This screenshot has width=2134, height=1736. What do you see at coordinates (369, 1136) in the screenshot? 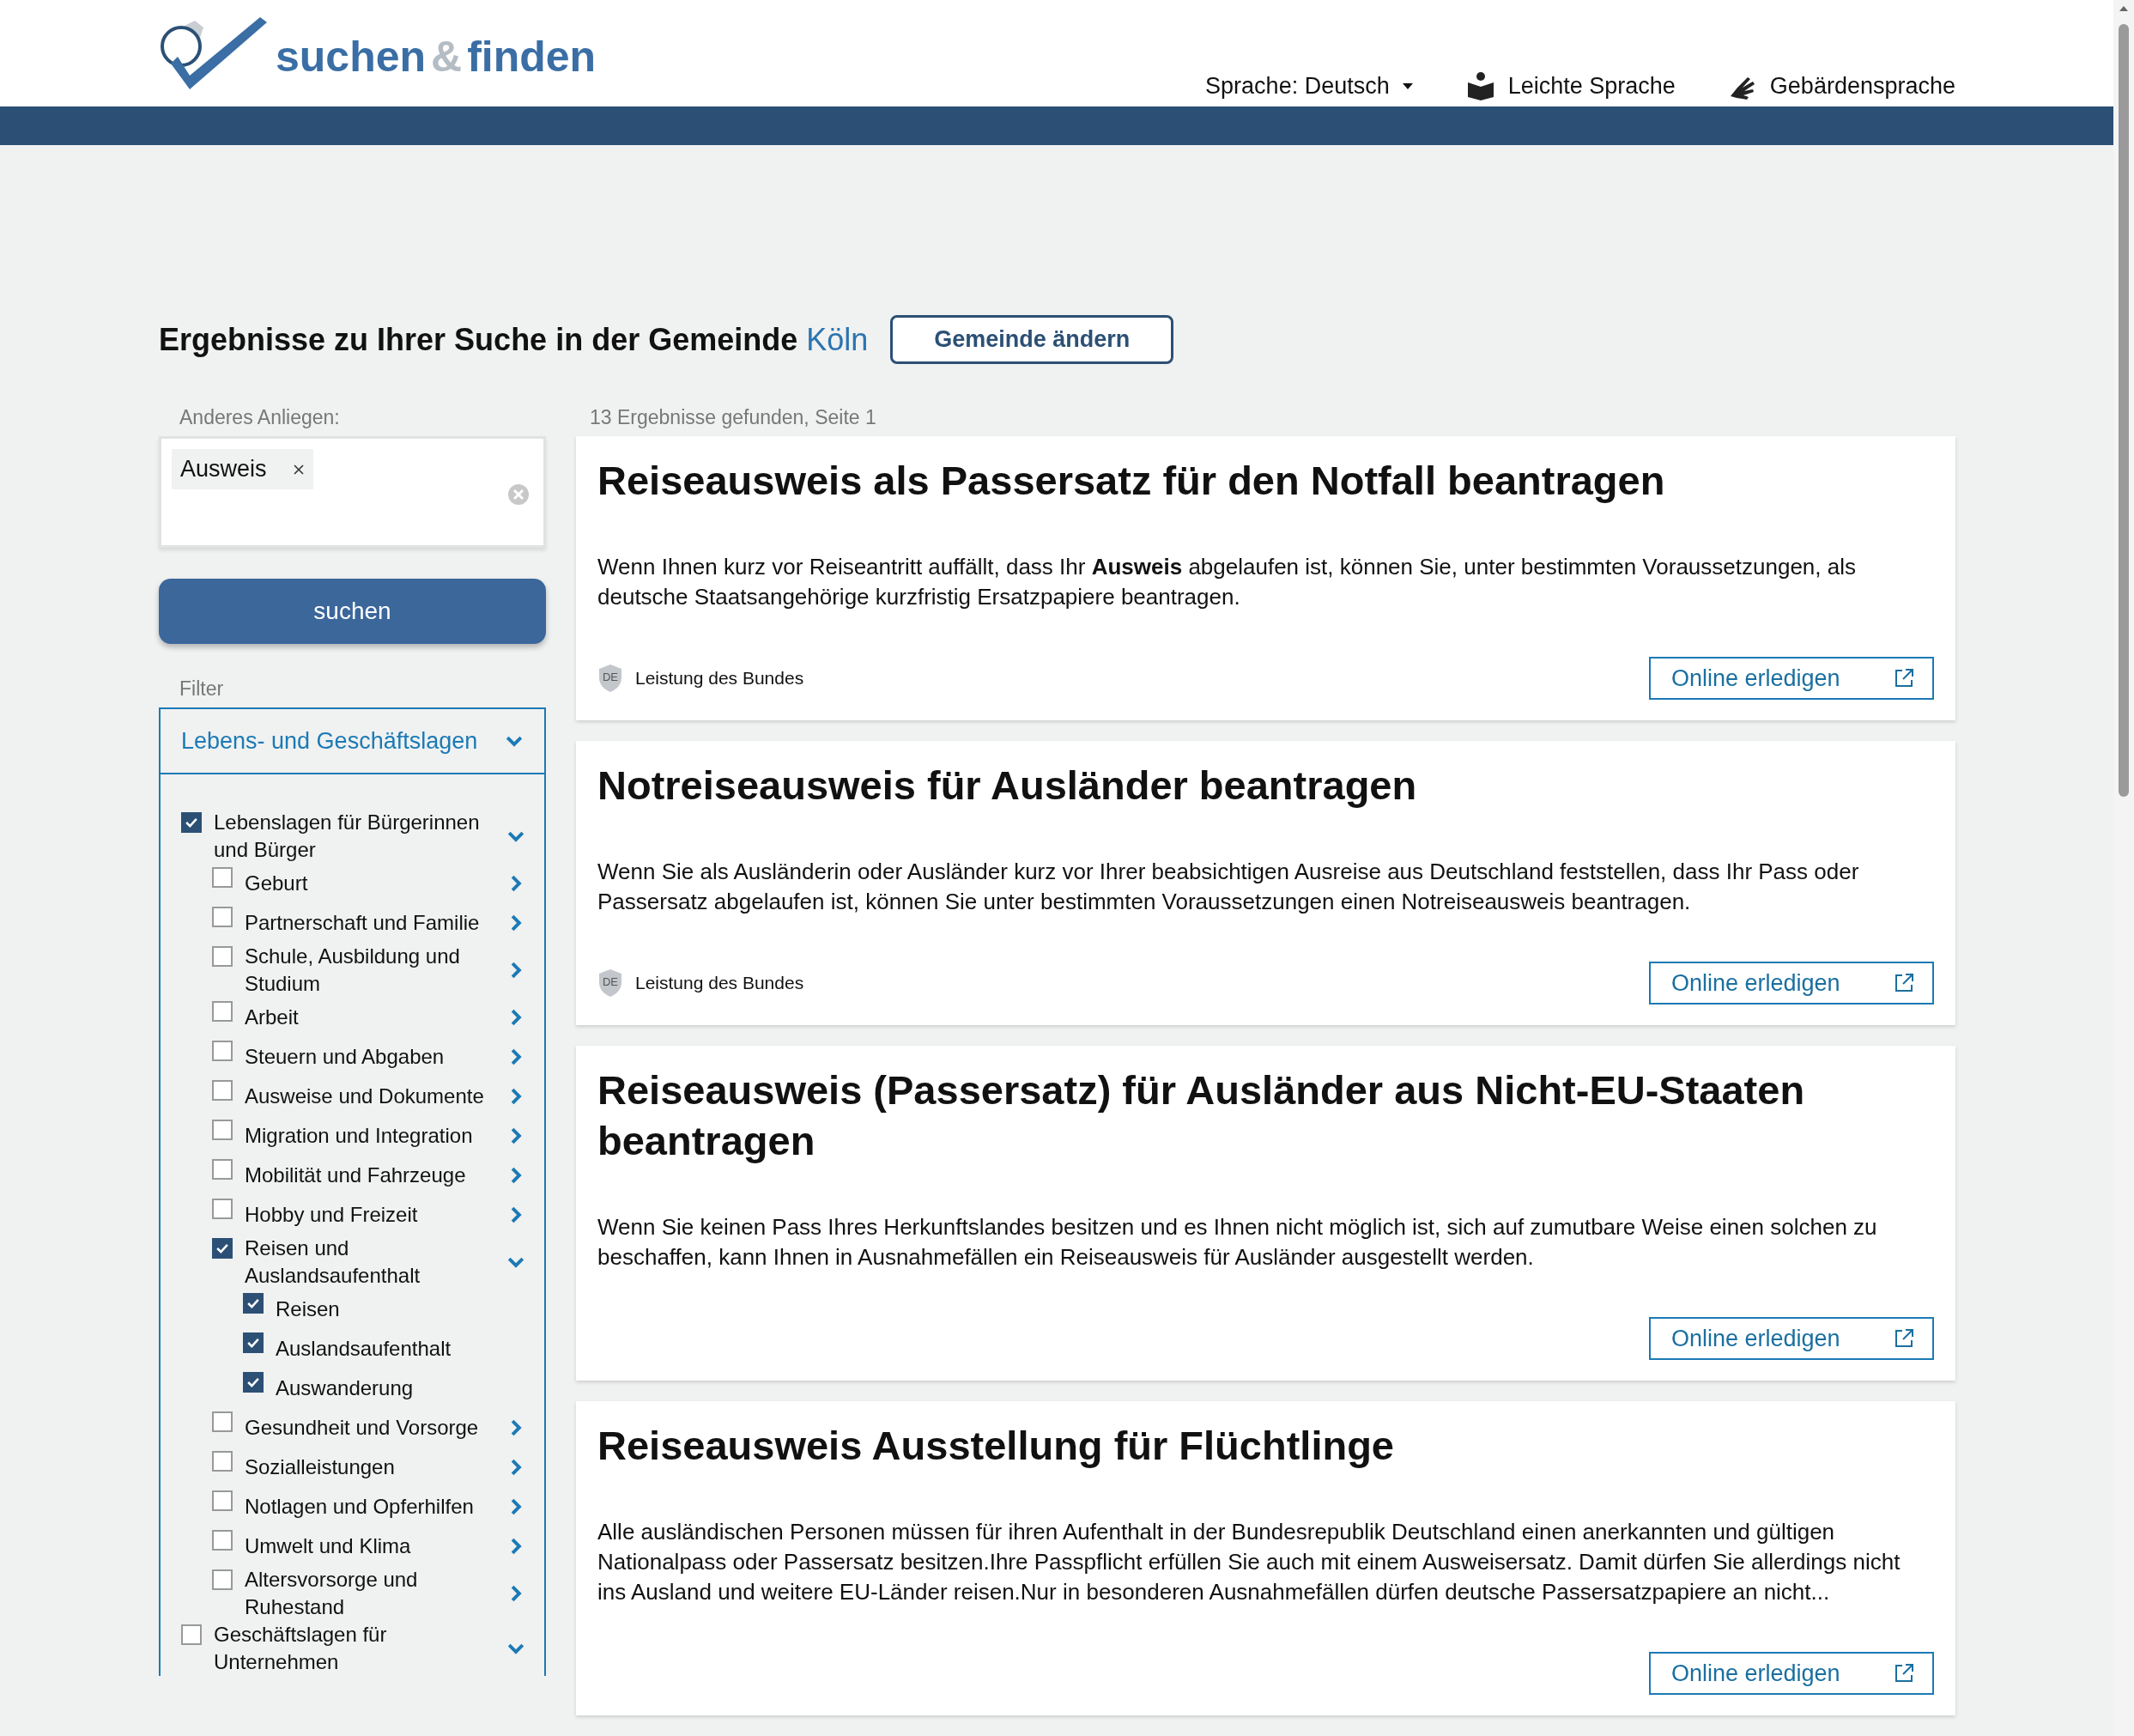
I see `filter-label: Migration und Integration` at bounding box center [369, 1136].